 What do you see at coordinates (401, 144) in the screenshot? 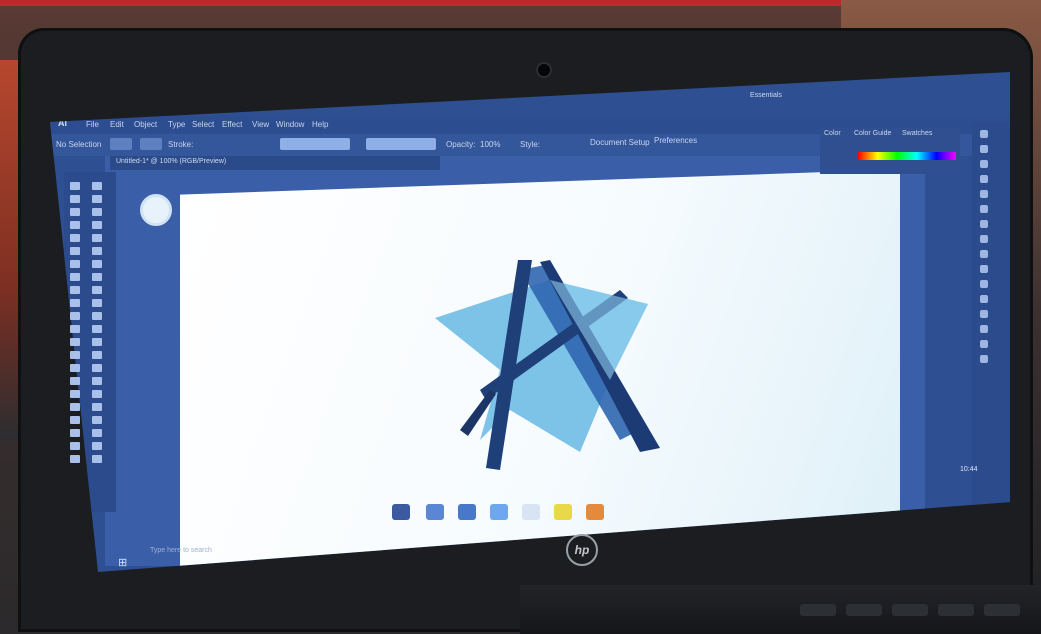
I see `brush-box` at bounding box center [401, 144].